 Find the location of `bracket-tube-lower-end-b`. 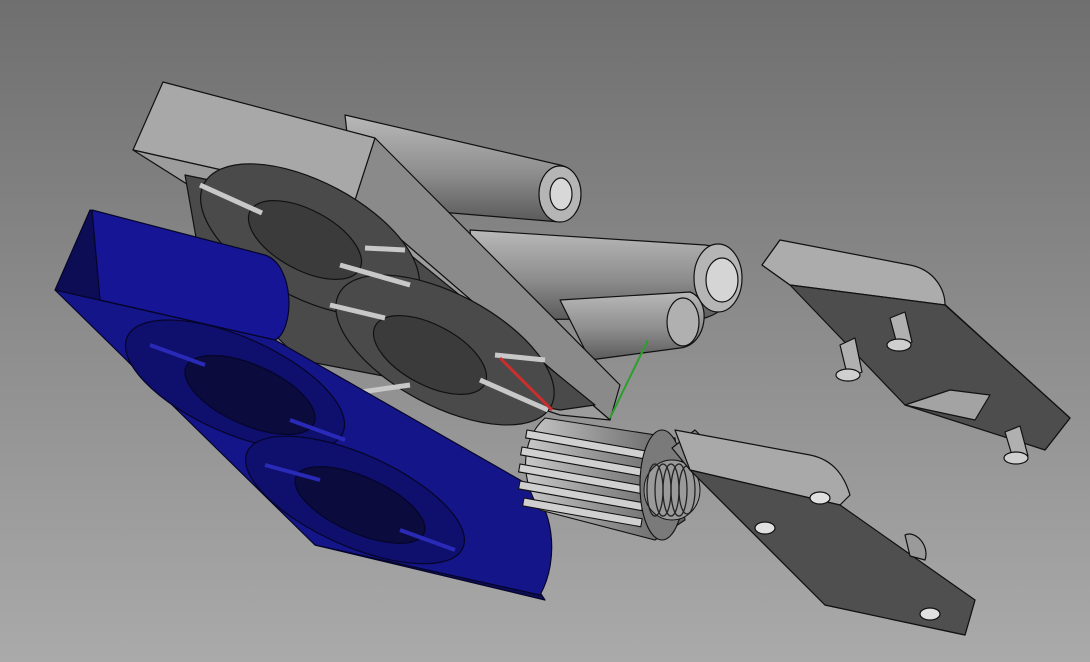

bracket-tube-lower-end-b is located at coordinates (683, 322).